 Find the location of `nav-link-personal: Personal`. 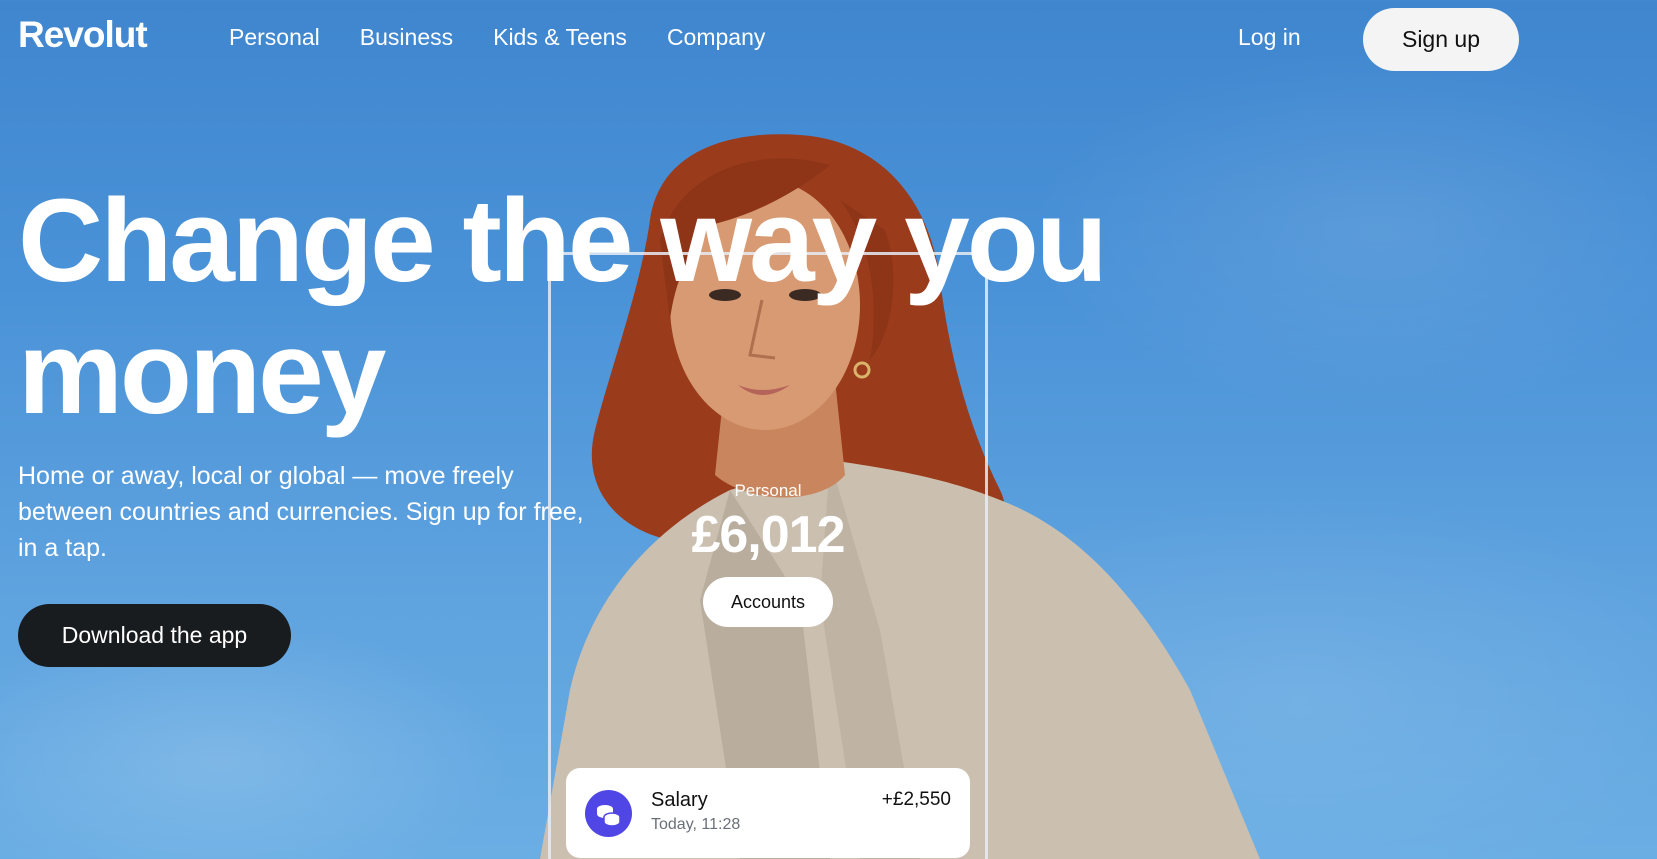

nav-link-personal: Personal is located at coordinates (274, 37).